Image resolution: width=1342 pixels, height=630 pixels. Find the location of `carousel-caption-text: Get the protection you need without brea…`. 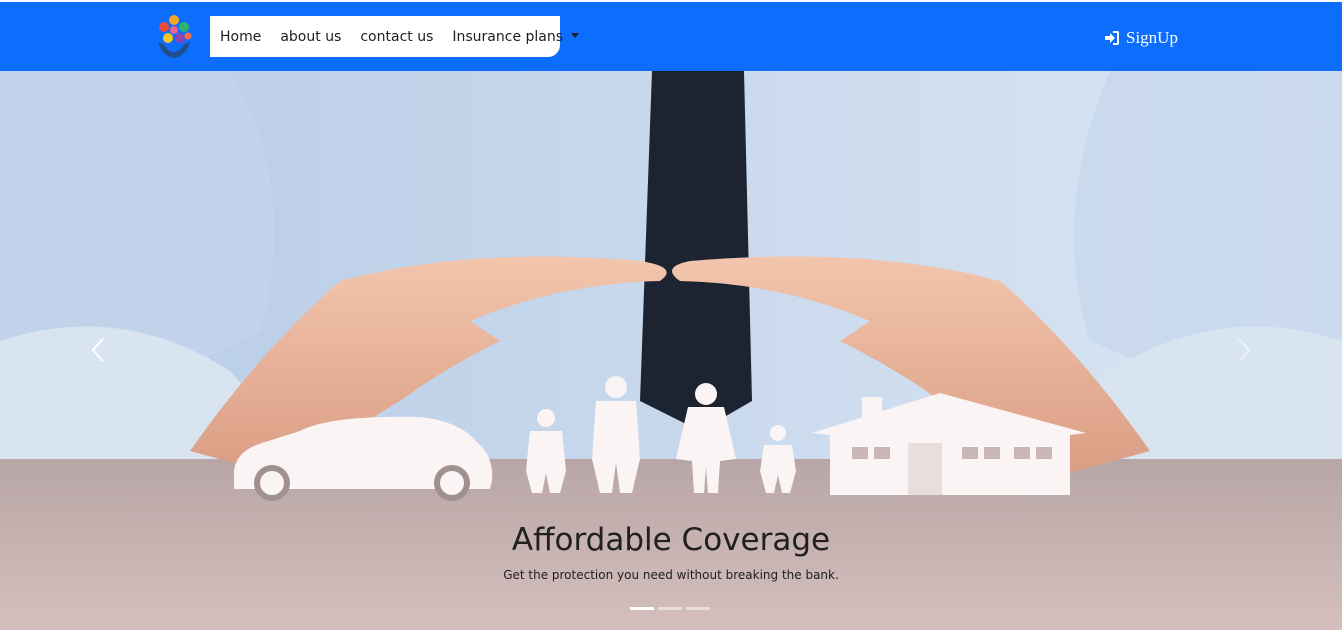

carousel-caption-text: Get the protection you need without brea… is located at coordinates (671, 575).